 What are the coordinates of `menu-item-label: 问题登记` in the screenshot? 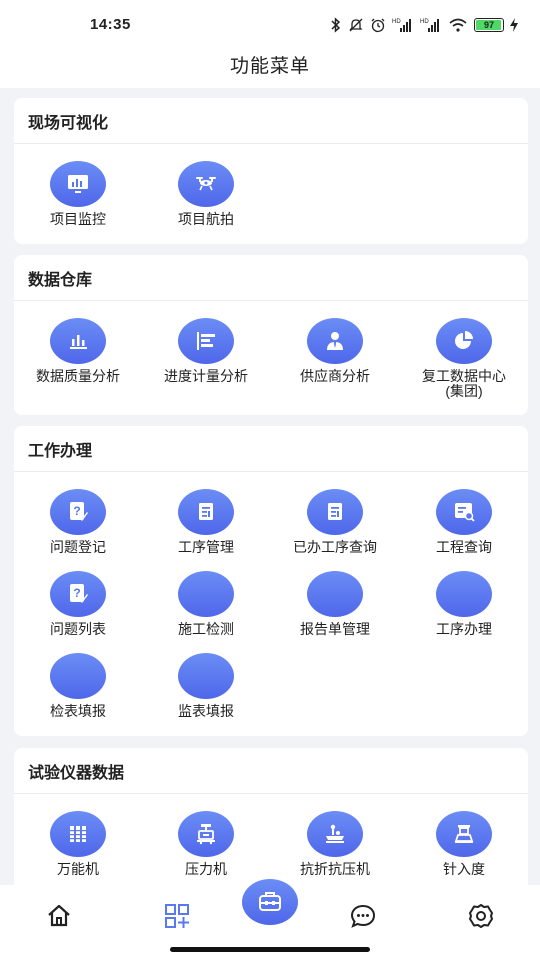 It's located at (78, 547).